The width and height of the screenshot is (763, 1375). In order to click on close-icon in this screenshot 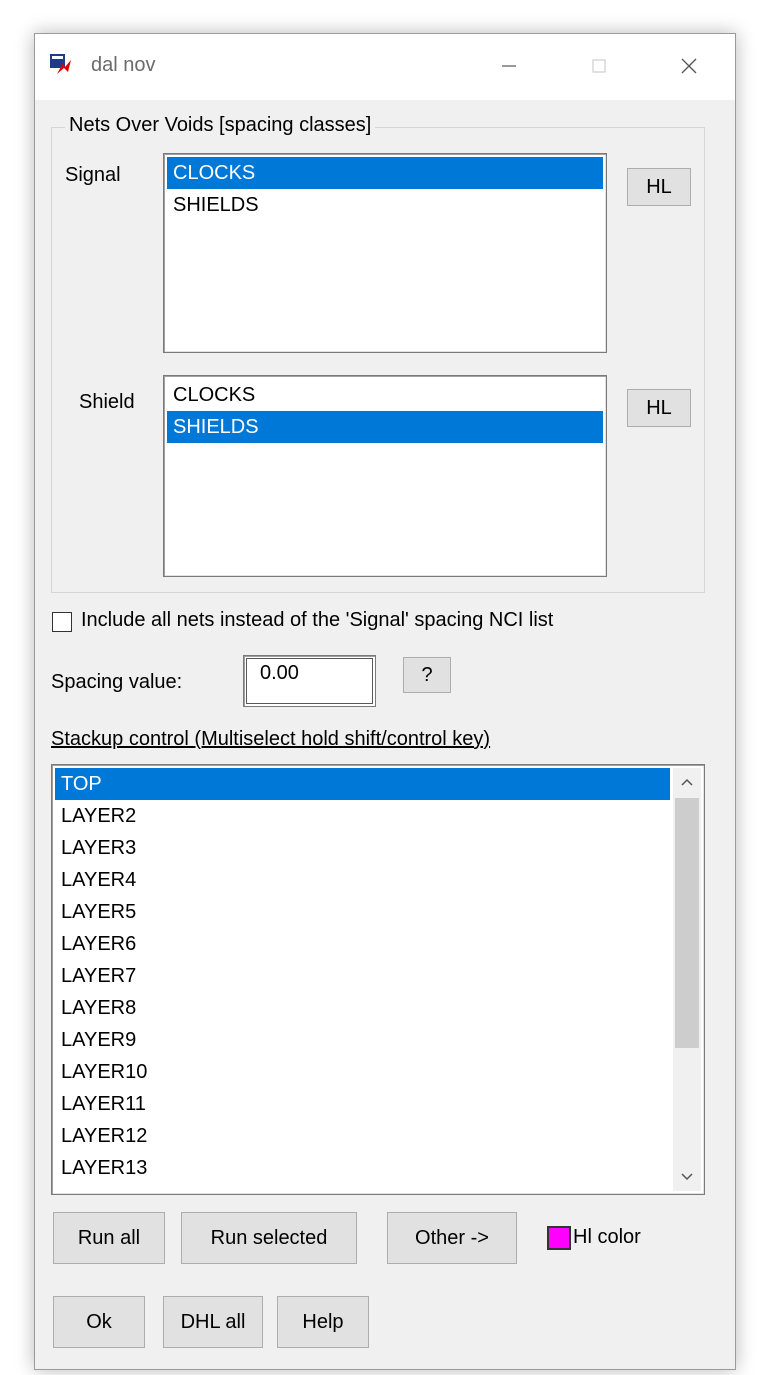, I will do `click(689, 66)`.